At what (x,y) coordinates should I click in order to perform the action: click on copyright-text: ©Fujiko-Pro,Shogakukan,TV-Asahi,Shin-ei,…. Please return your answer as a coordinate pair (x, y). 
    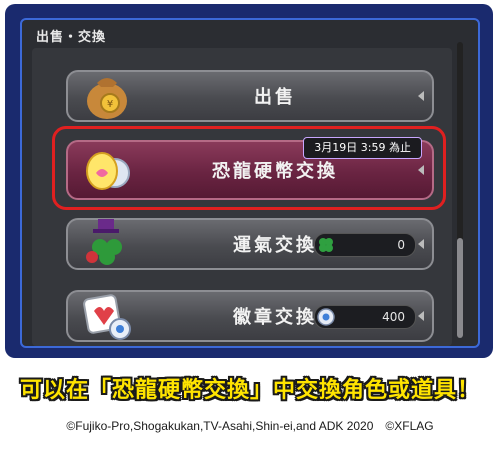
    Looking at the image, I should click on (250, 426).